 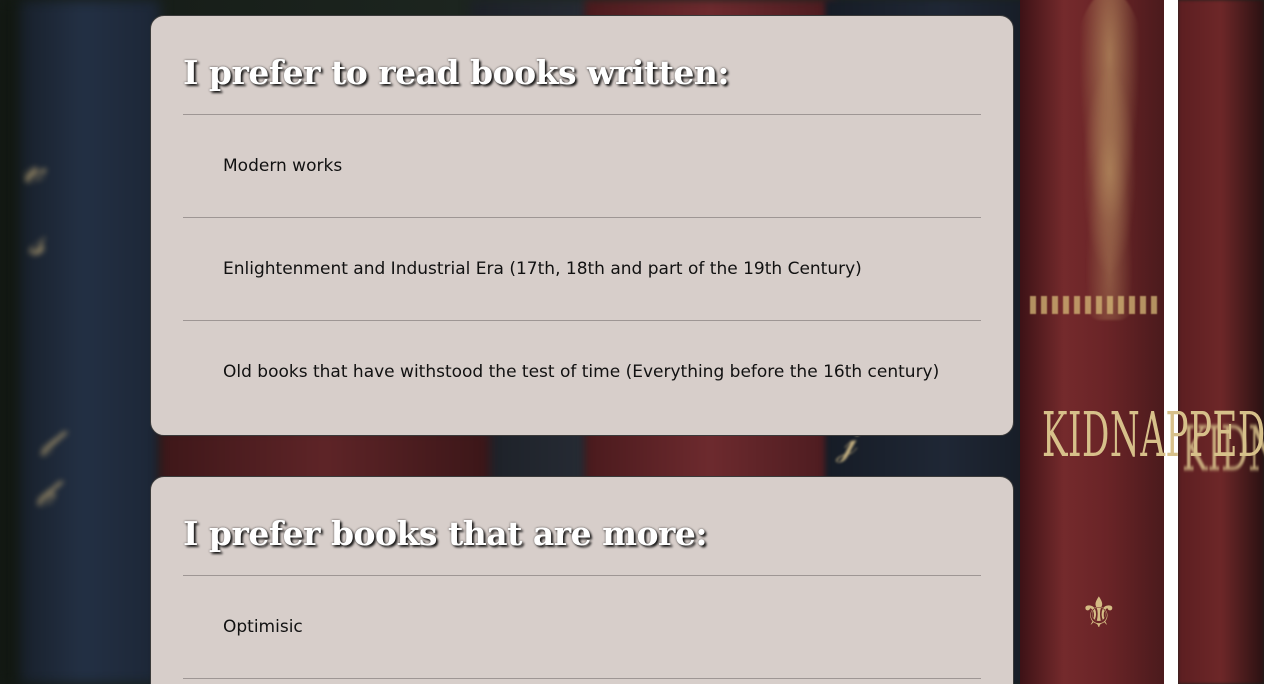 What do you see at coordinates (1099, 612) in the screenshot?
I see `fleur-de-lis-icon: ⚜` at bounding box center [1099, 612].